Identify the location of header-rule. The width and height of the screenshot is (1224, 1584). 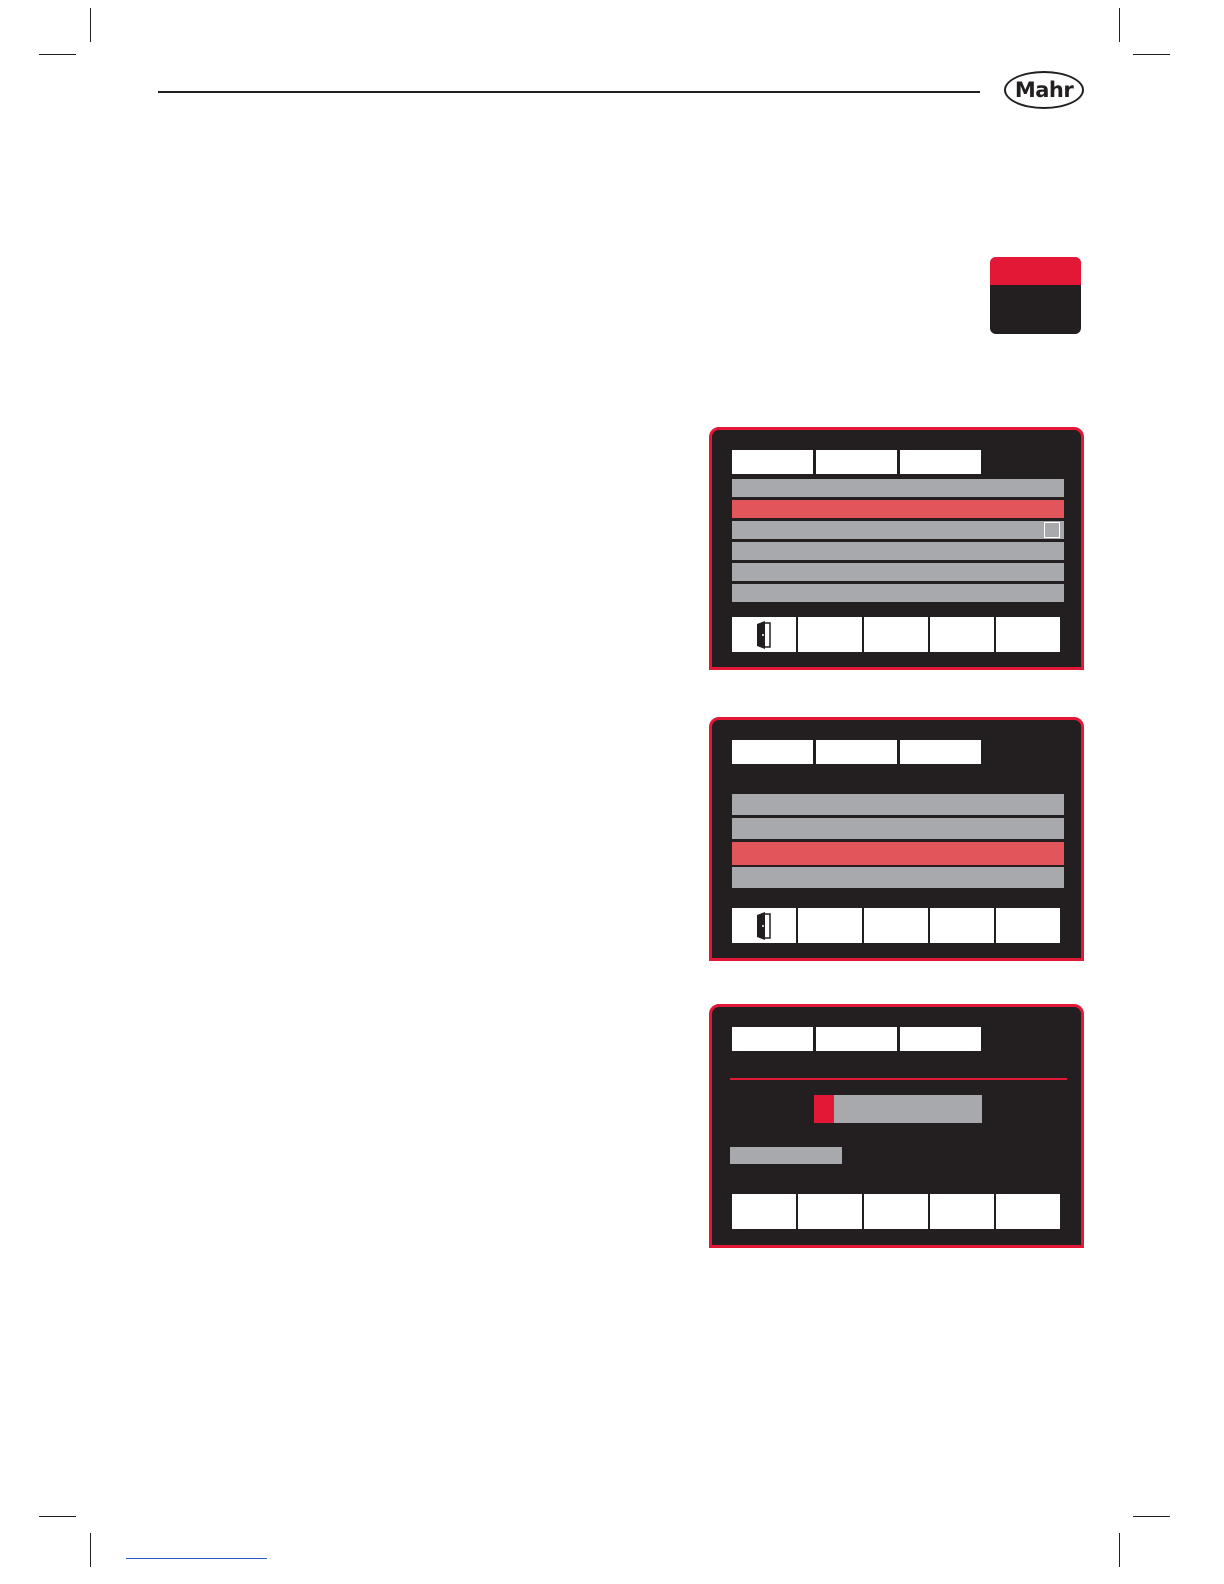
(569, 92).